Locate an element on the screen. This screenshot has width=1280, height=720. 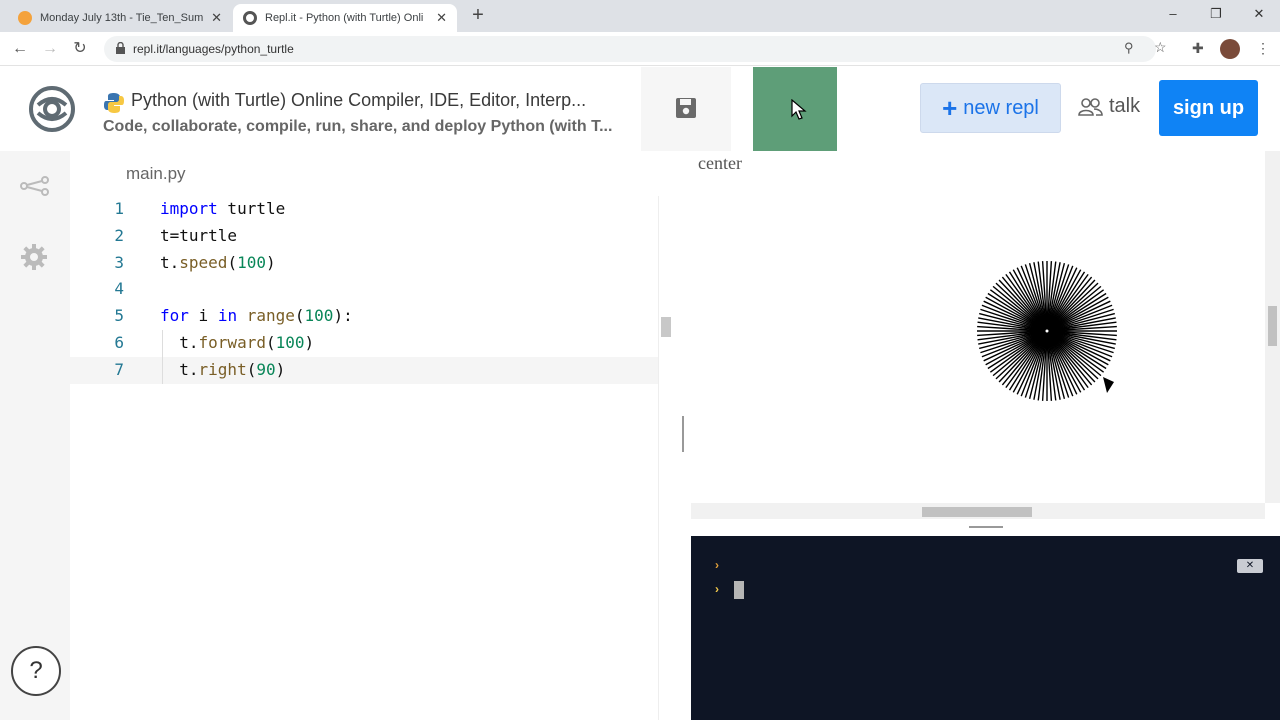
turtle-drawing is located at coordinates (1047, 331).